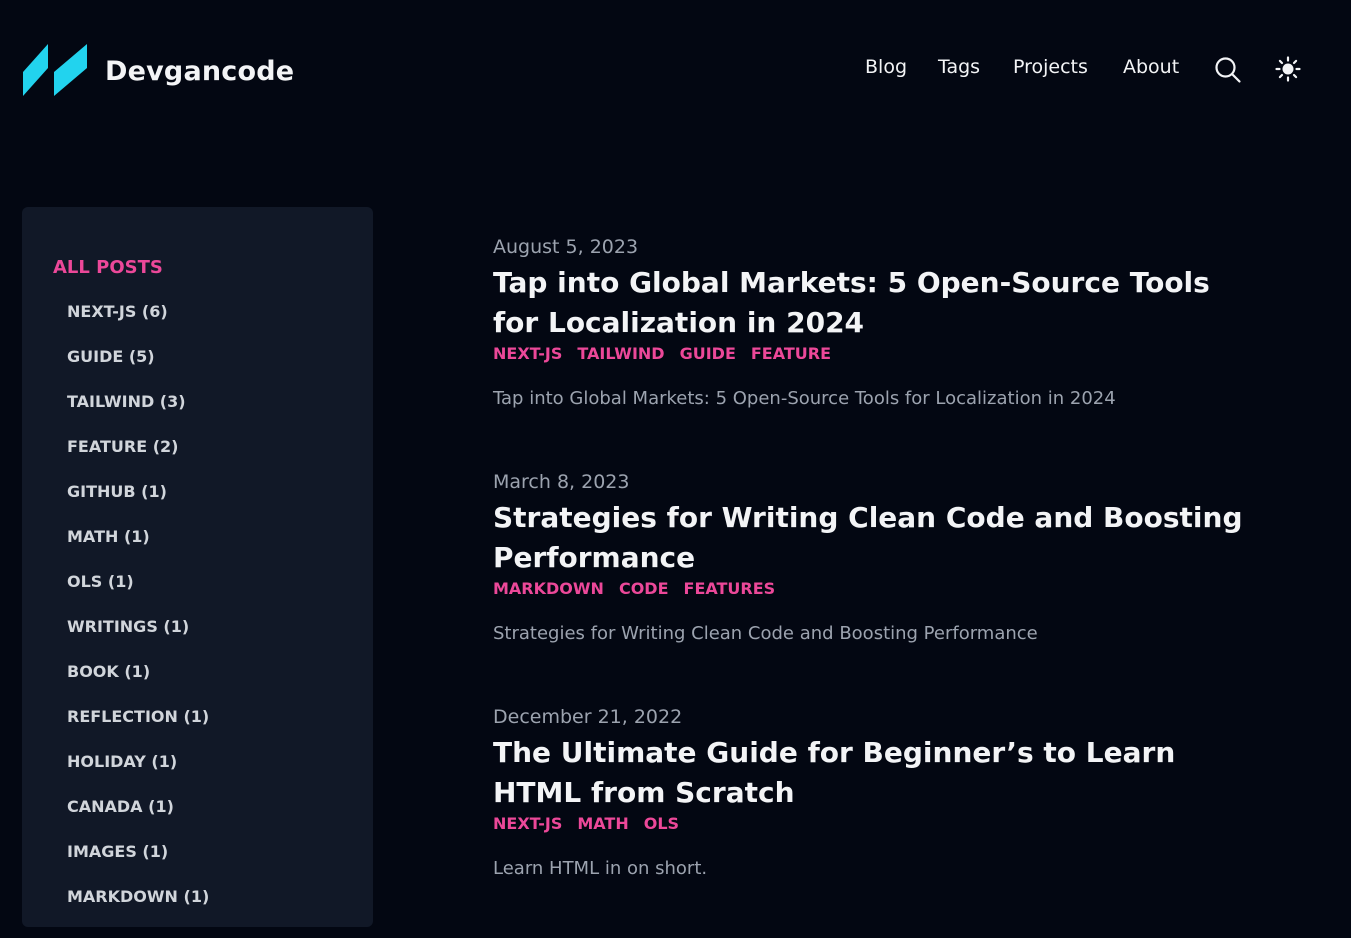 The width and height of the screenshot is (1351, 938). What do you see at coordinates (138, 729) in the screenshot?
I see `tag-link: REFLECTION (1)` at bounding box center [138, 729].